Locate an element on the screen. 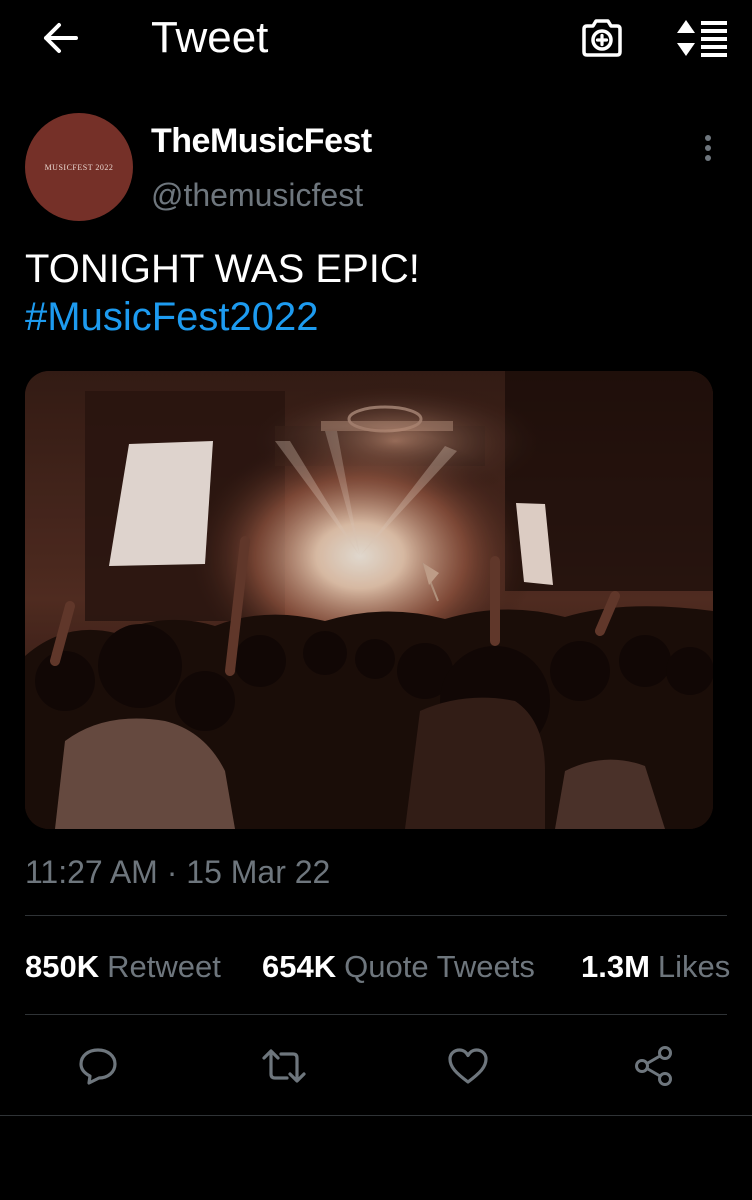 The height and width of the screenshot is (1200, 752). camera-button is located at coordinates (602, 38).